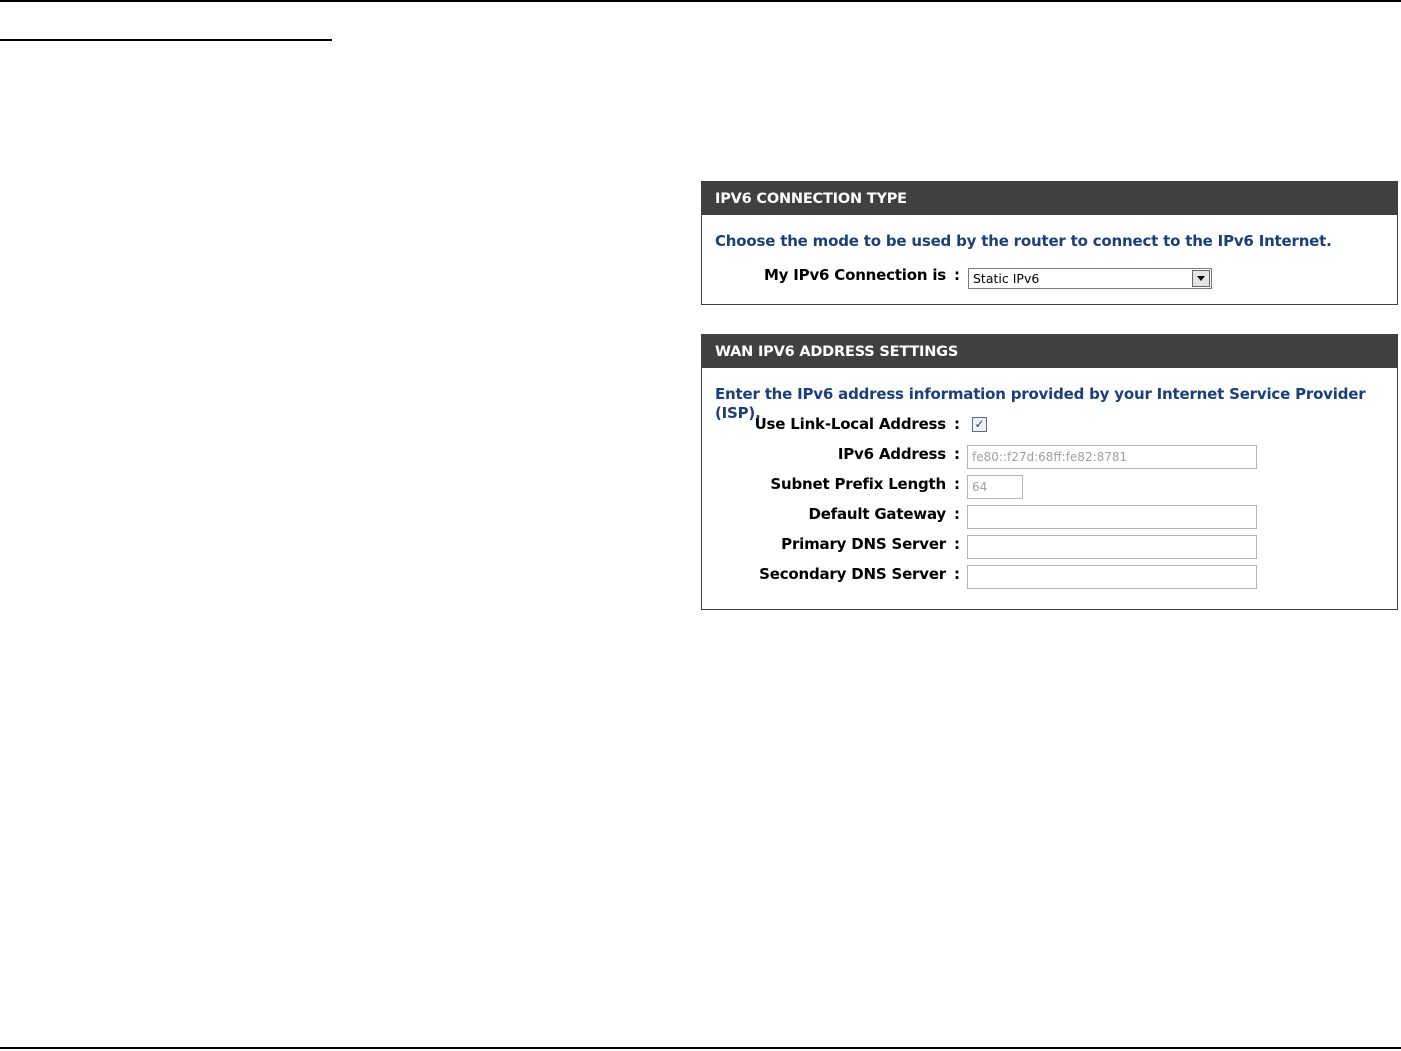  Describe the element at coordinates (700, 1048) in the screenshot. I see `bottom-rule` at that location.